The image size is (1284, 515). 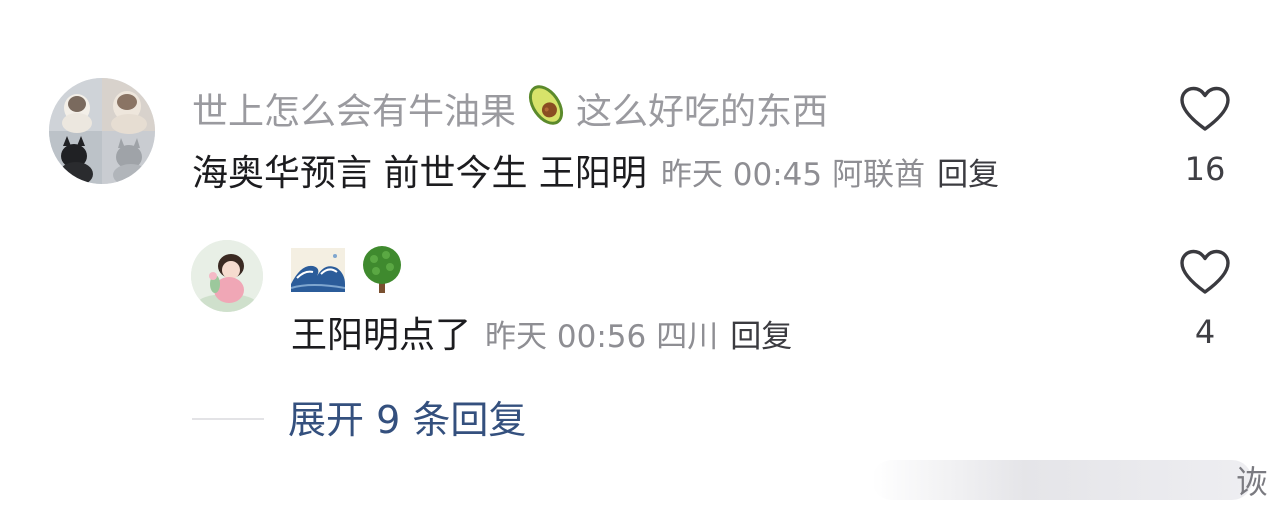 I want to click on comment-username: 世上怎么会有牛油果 这么好吃的东西, so click(x=510, y=113).